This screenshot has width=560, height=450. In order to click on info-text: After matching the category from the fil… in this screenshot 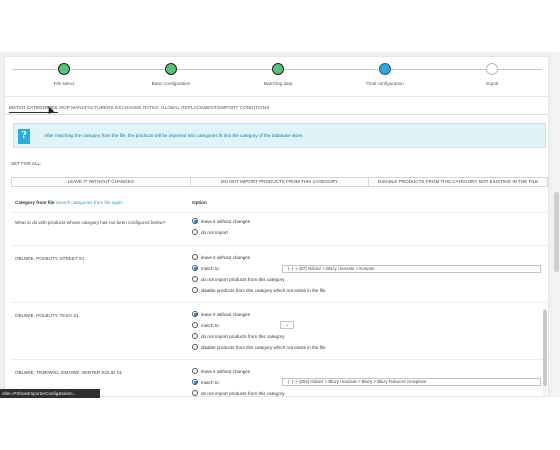, I will do `click(174, 135)`.